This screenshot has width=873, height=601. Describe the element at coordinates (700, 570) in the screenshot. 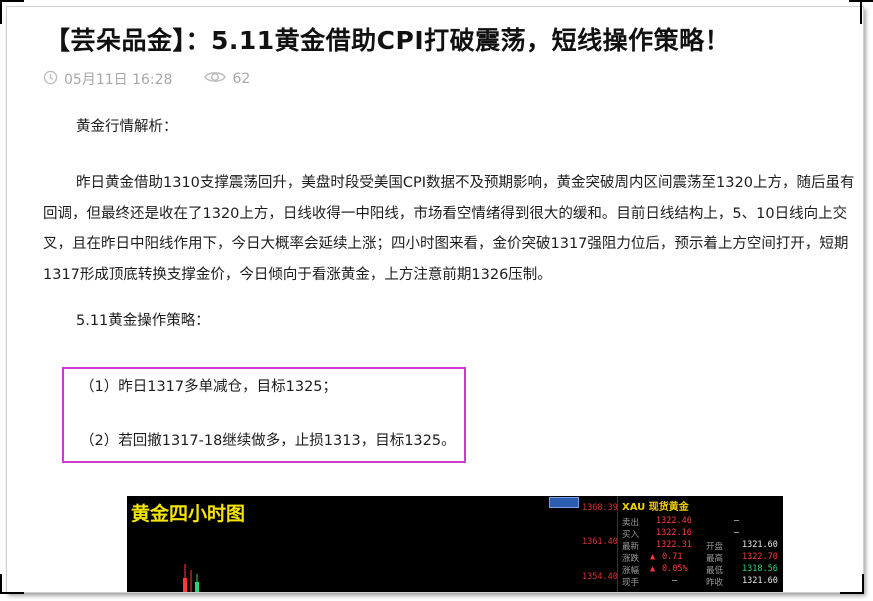

I see `quote-row-change-pct: 涨幅 ▲ 0.05% 最低 1318.56` at that location.